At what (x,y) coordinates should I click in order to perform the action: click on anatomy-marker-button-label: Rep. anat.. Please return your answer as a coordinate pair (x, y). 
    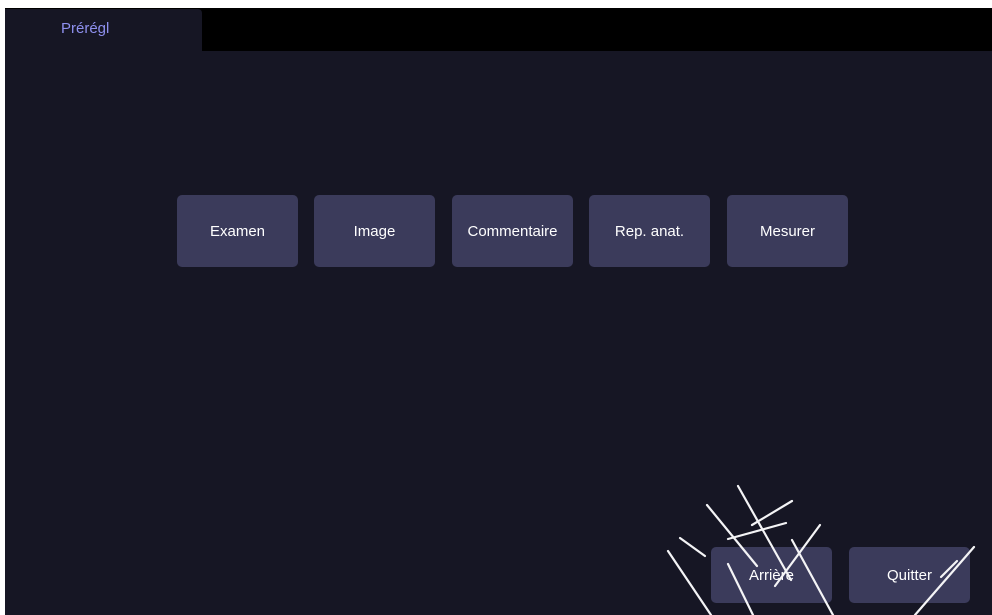
    Looking at the image, I should click on (649, 231).